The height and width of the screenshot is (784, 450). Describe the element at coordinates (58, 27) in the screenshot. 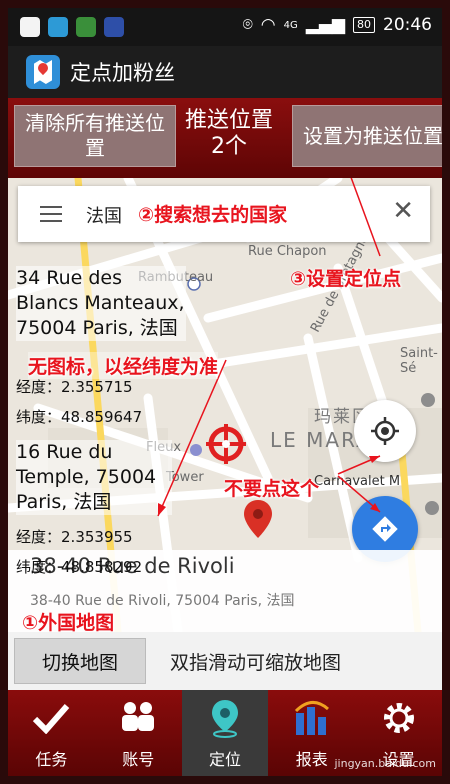

I see `gallery-icon` at that location.